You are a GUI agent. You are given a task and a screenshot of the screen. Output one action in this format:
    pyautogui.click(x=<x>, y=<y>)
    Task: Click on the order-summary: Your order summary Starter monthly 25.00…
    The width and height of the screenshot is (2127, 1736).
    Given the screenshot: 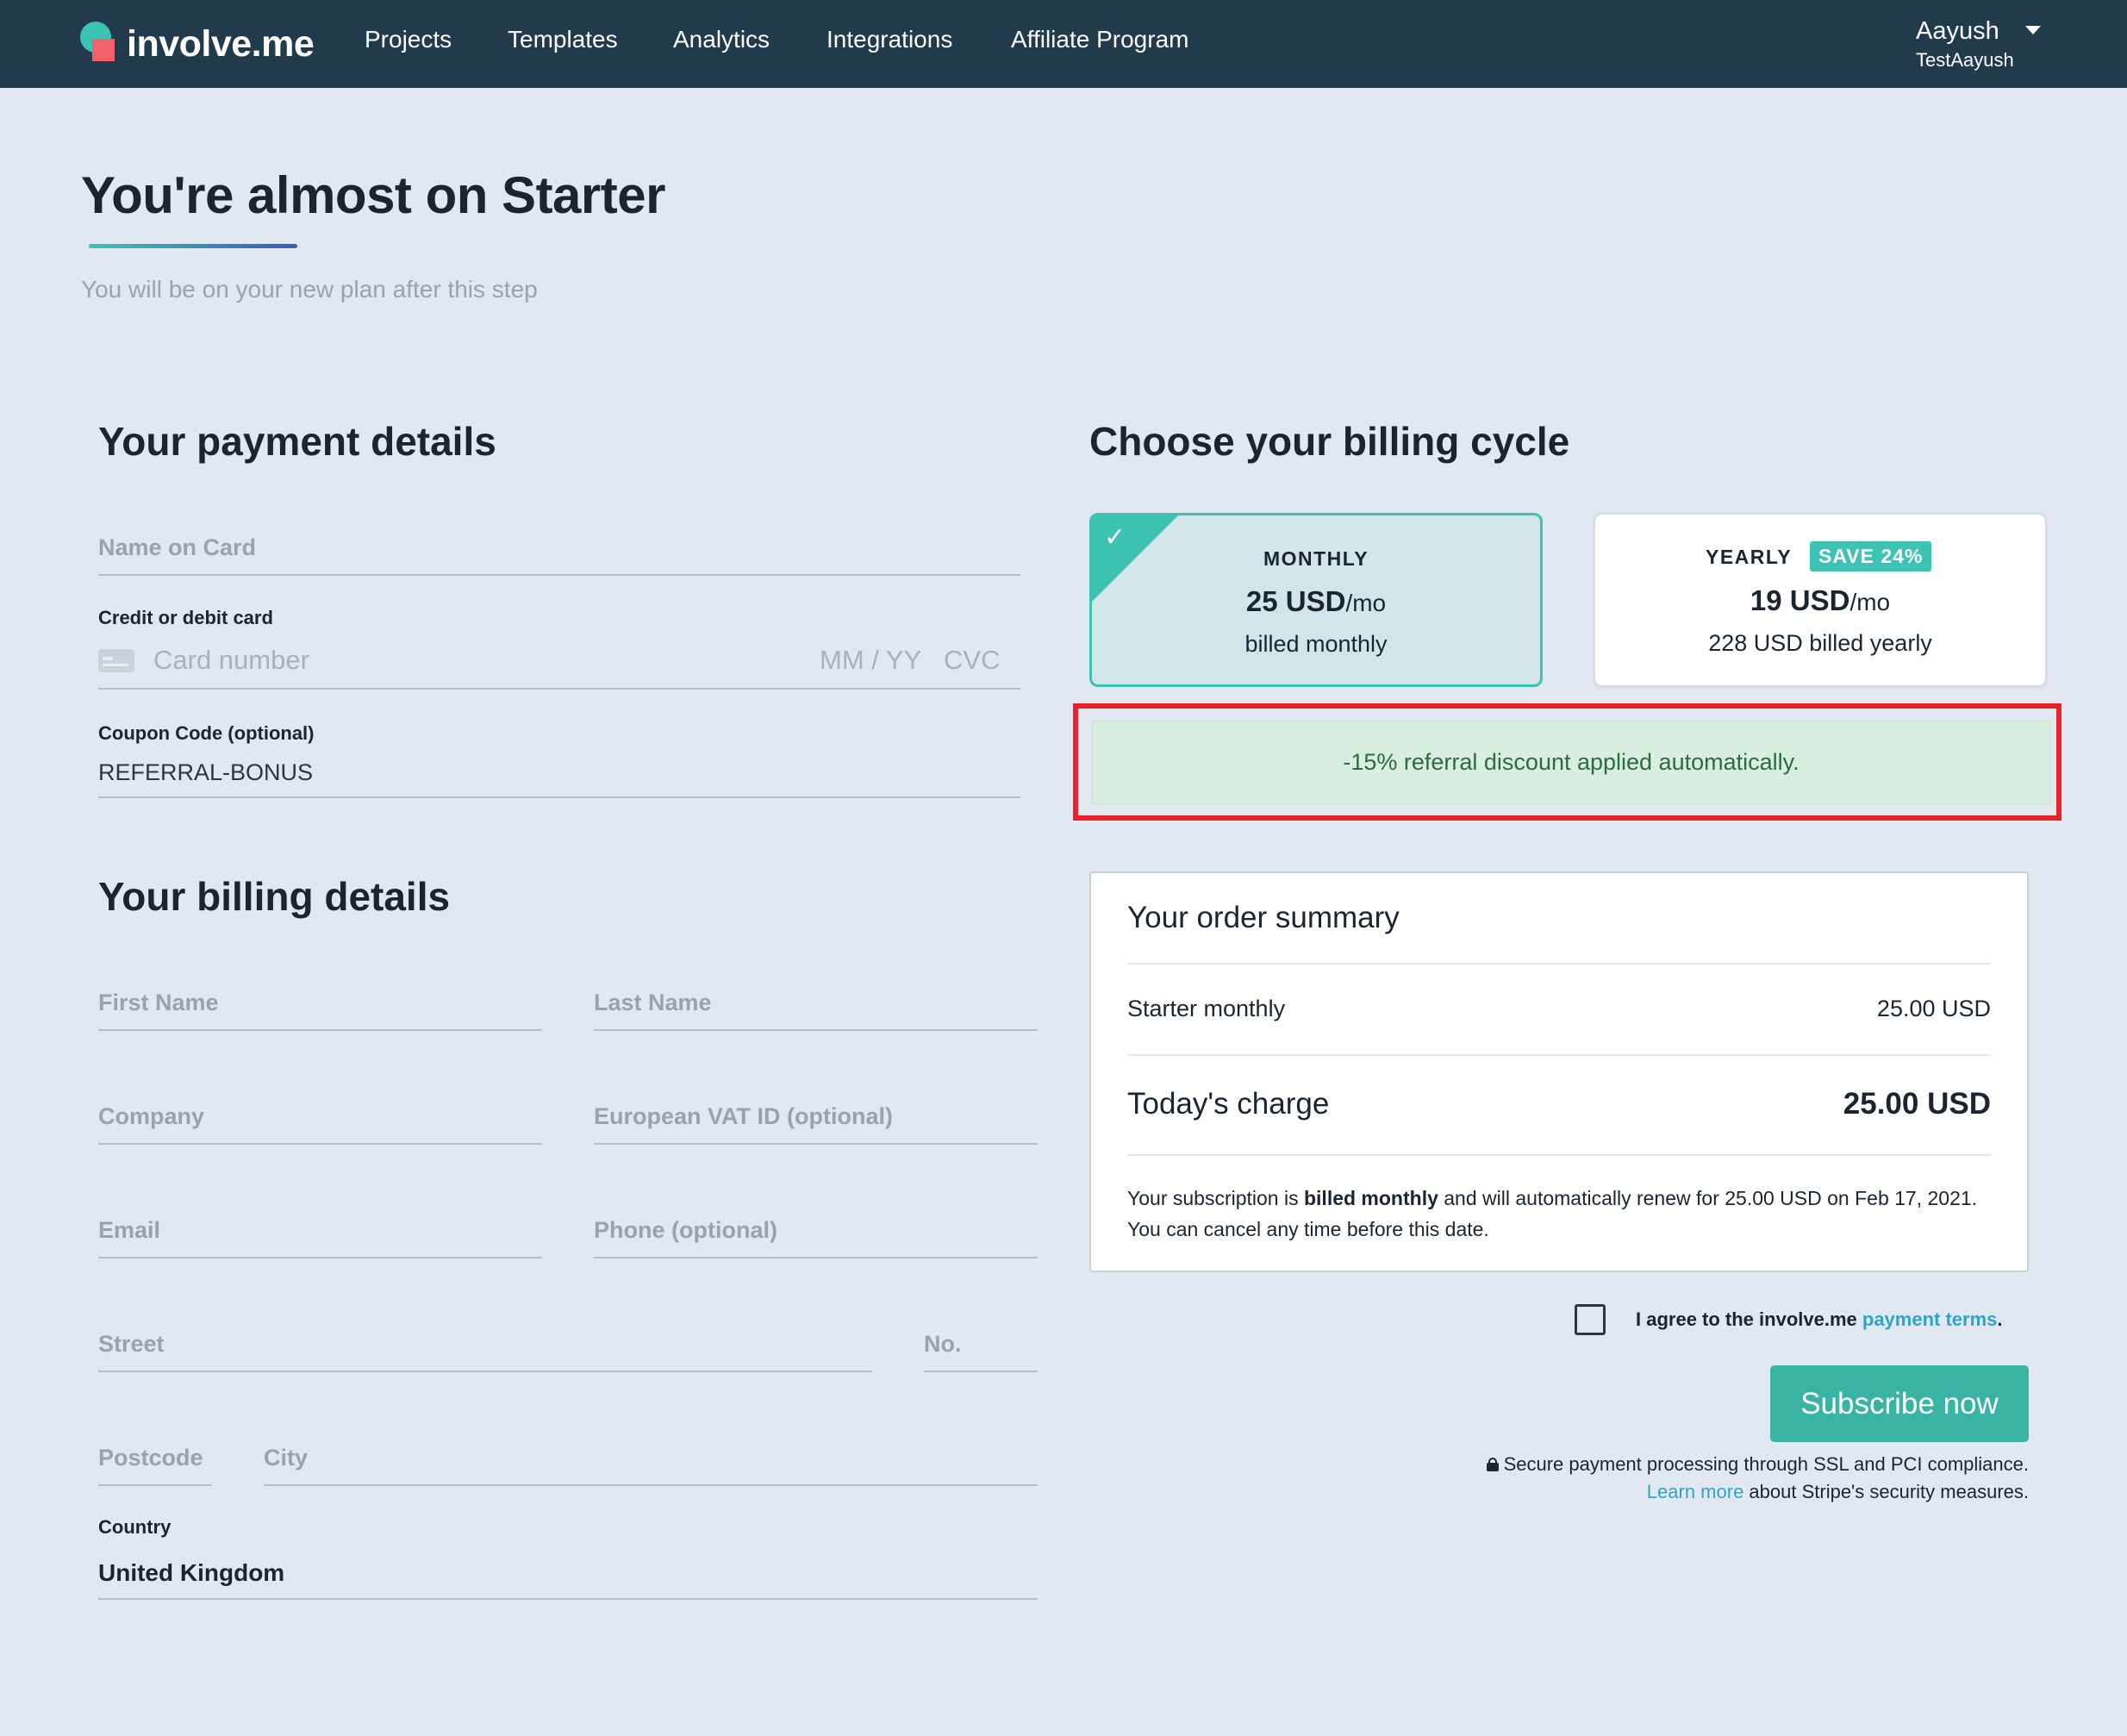 What is the action you would take?
    pyautogui.click(x=1559, y=1071)
    